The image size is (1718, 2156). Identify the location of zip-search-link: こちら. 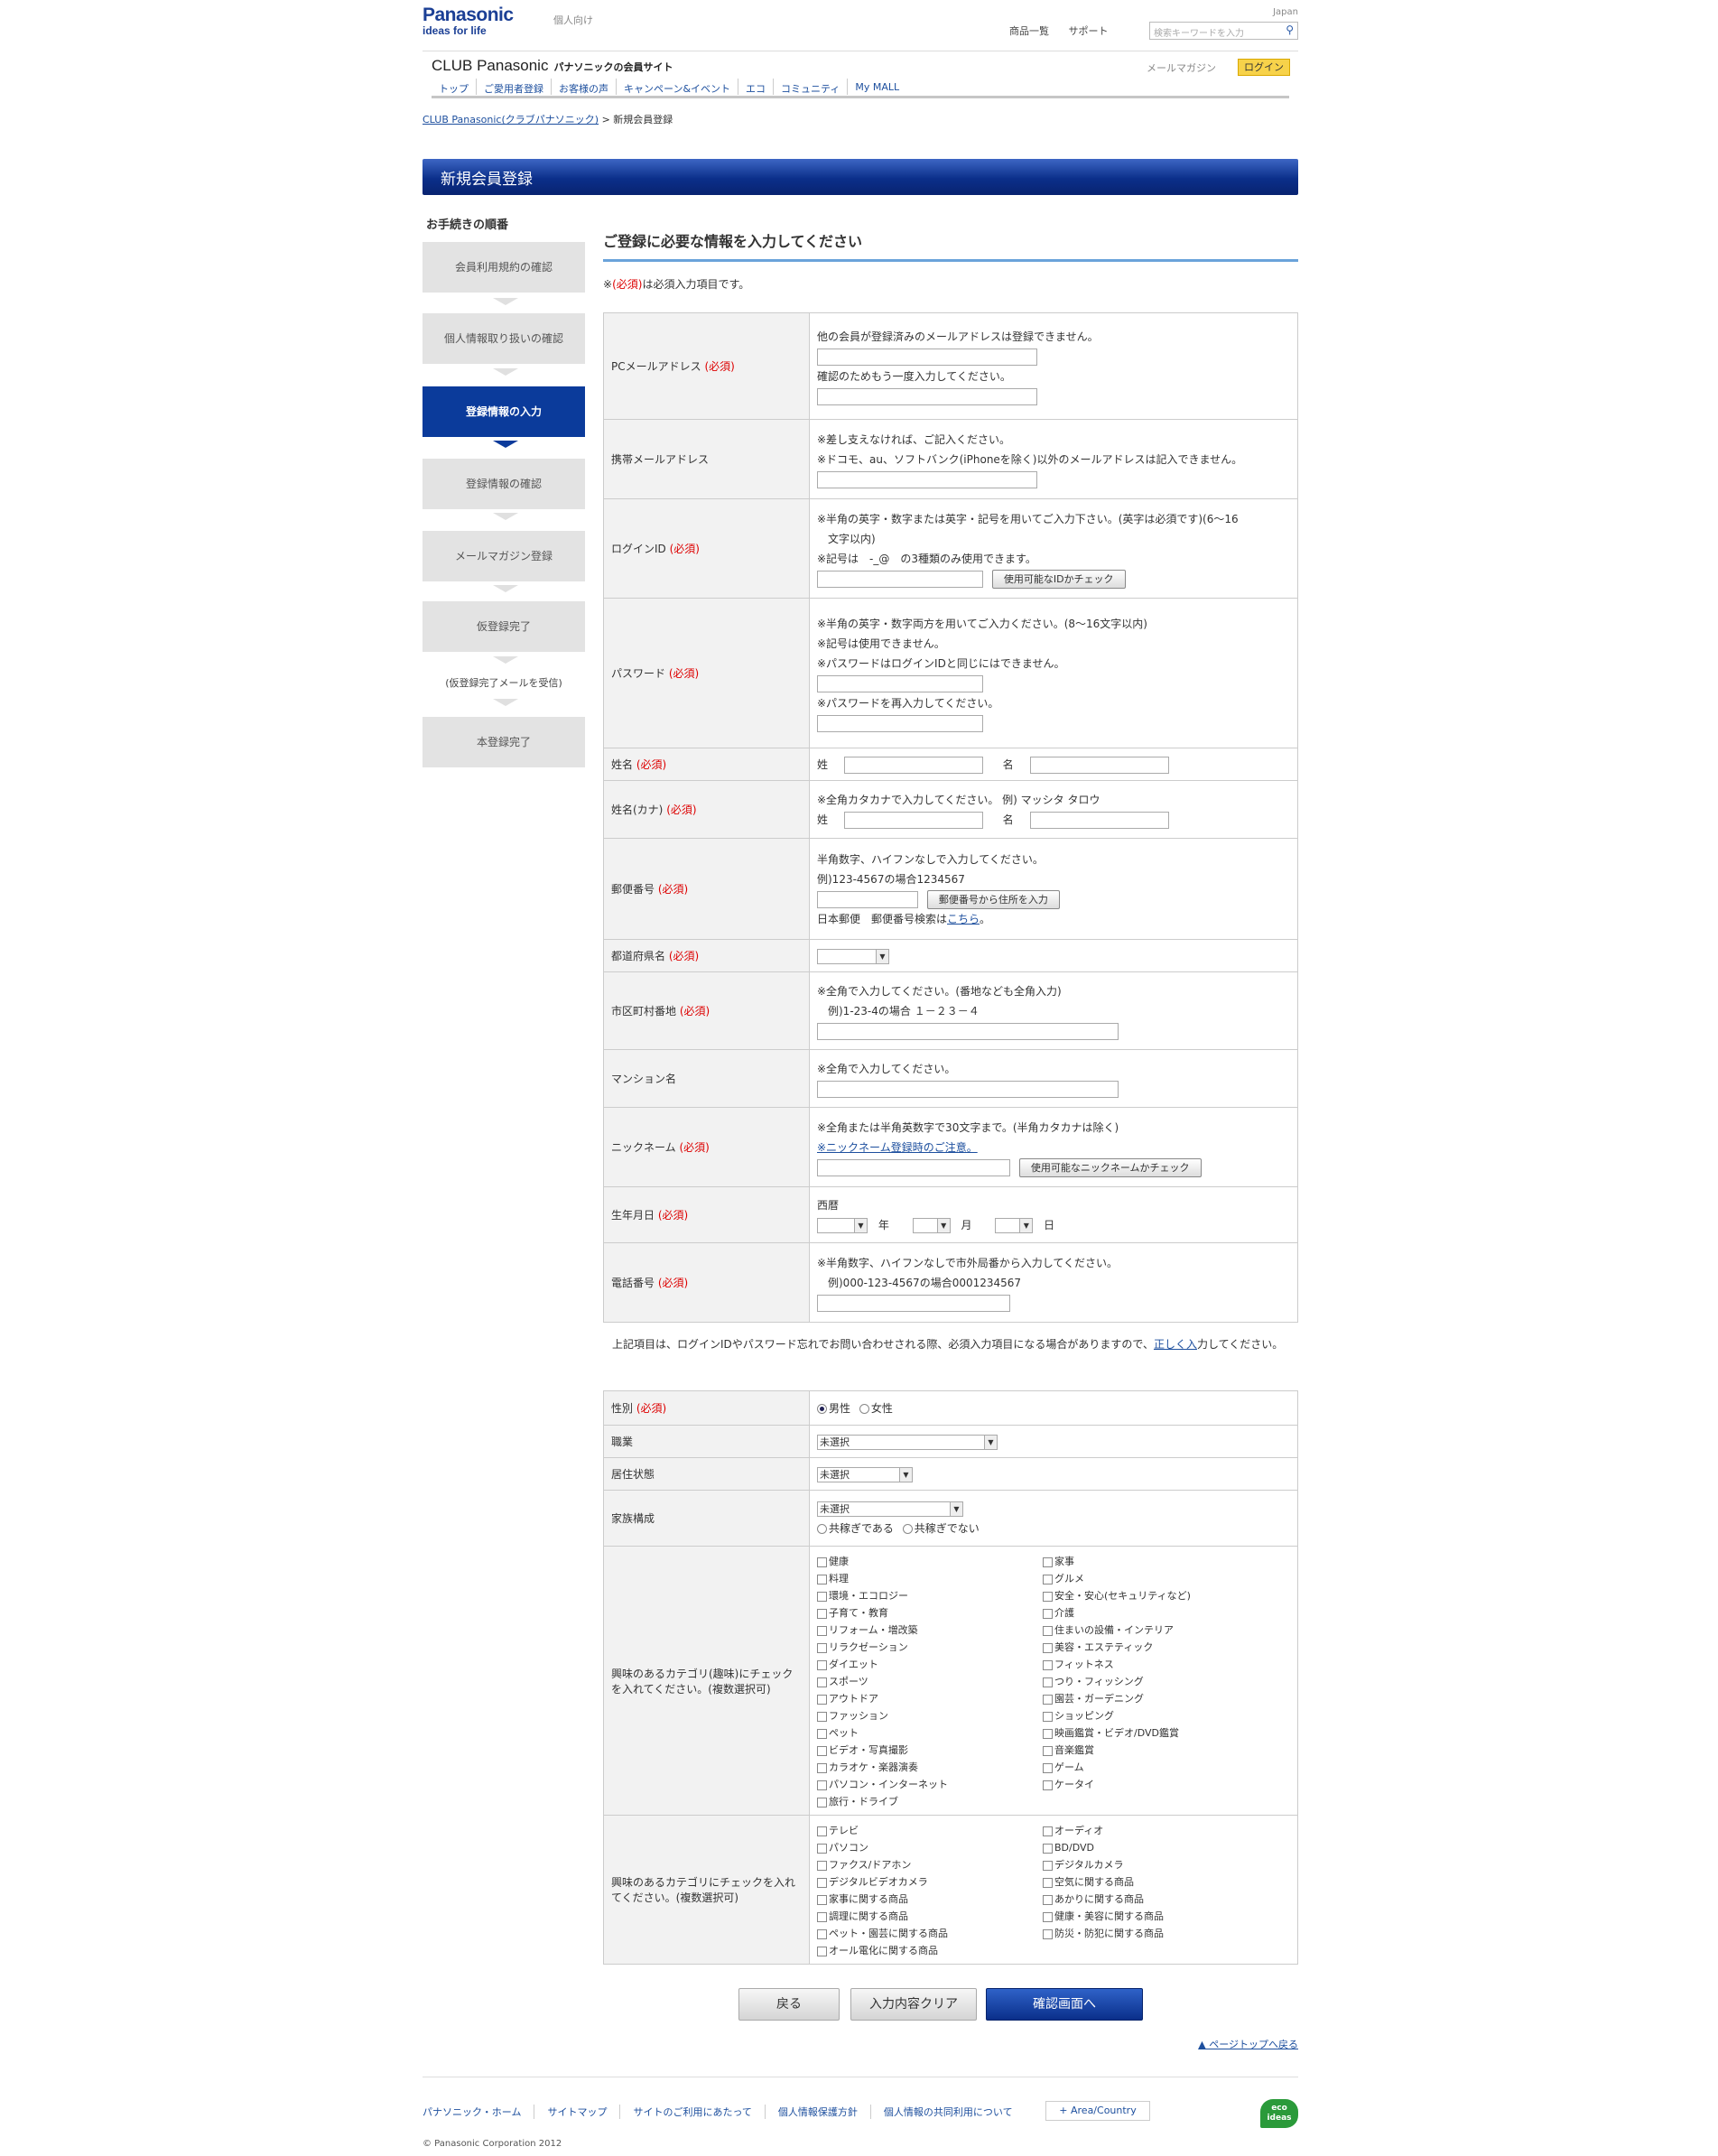
(963, 919).